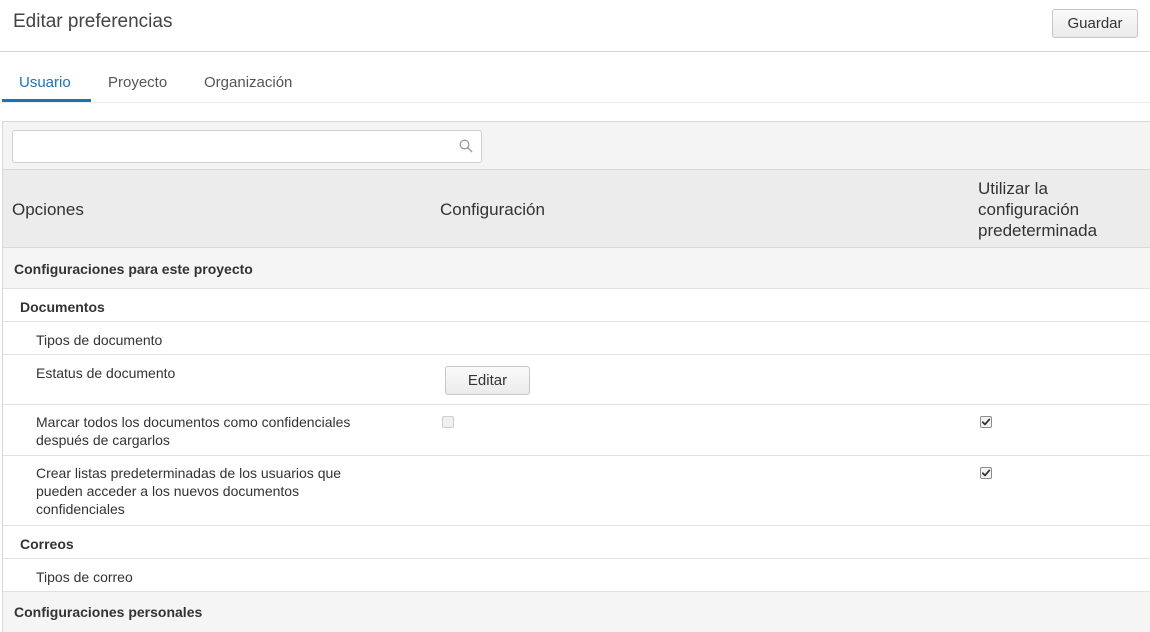 The width and height of the screenshot is (1150, 632). Describe the element at coordinates (106, 373) in the screenshot. I see `option-label: Estatus de documento` at that location.